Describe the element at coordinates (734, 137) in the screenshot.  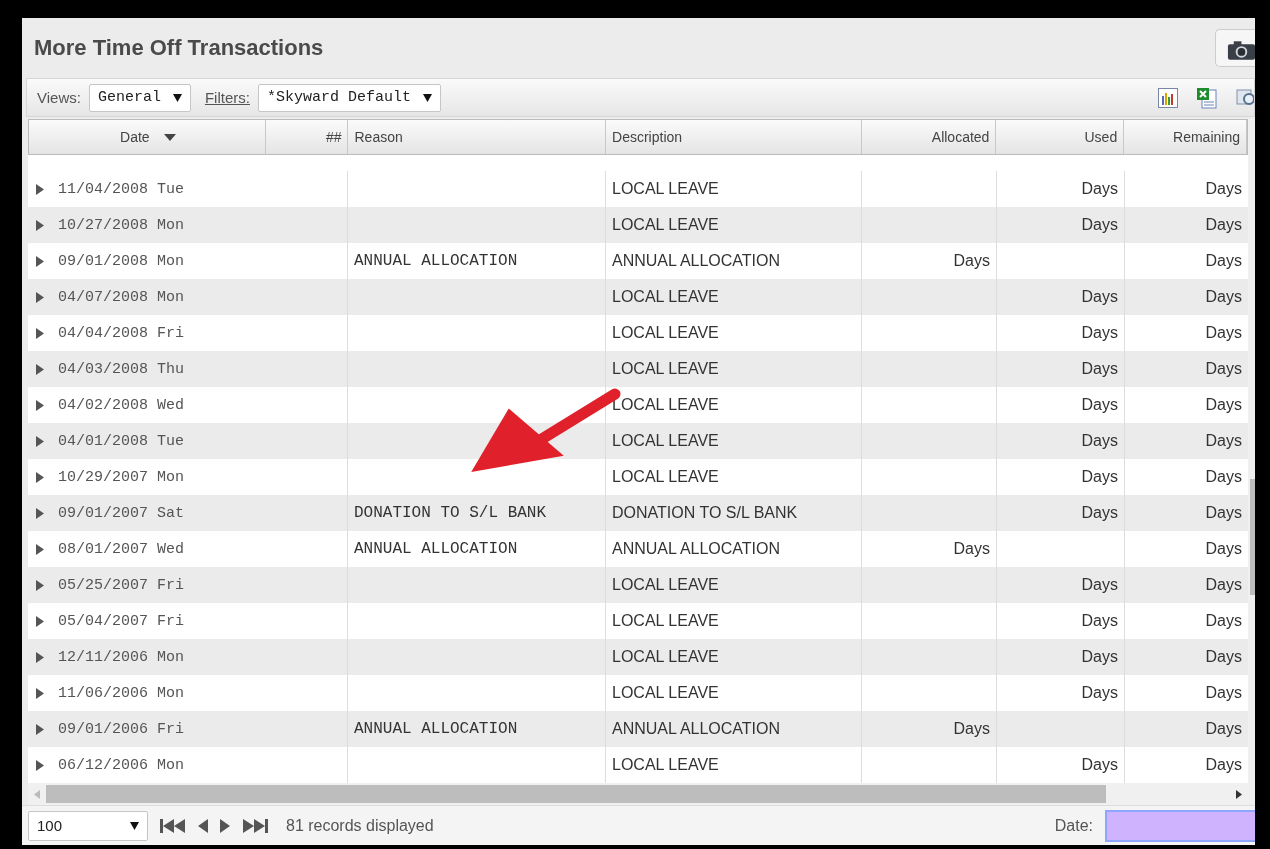
I see `column-header: Description` at that location.